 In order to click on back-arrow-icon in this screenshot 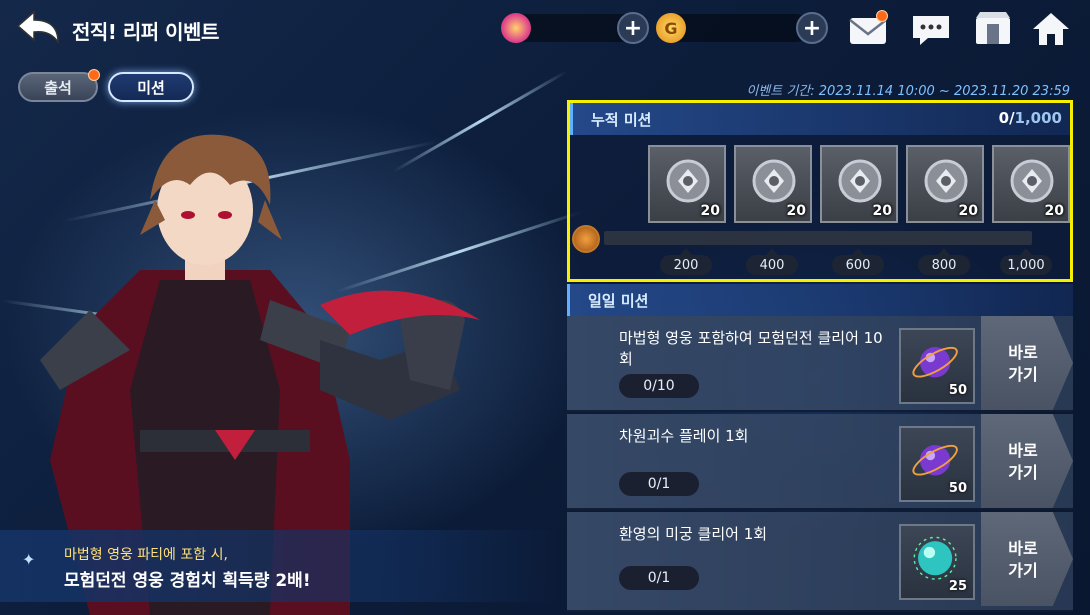, I will do `click(38, 28)`.